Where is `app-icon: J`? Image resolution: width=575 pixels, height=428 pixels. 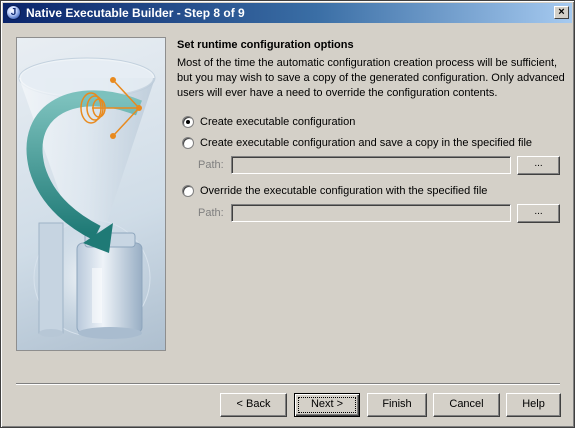
app-icon: J is located at coordinates (13, 12).